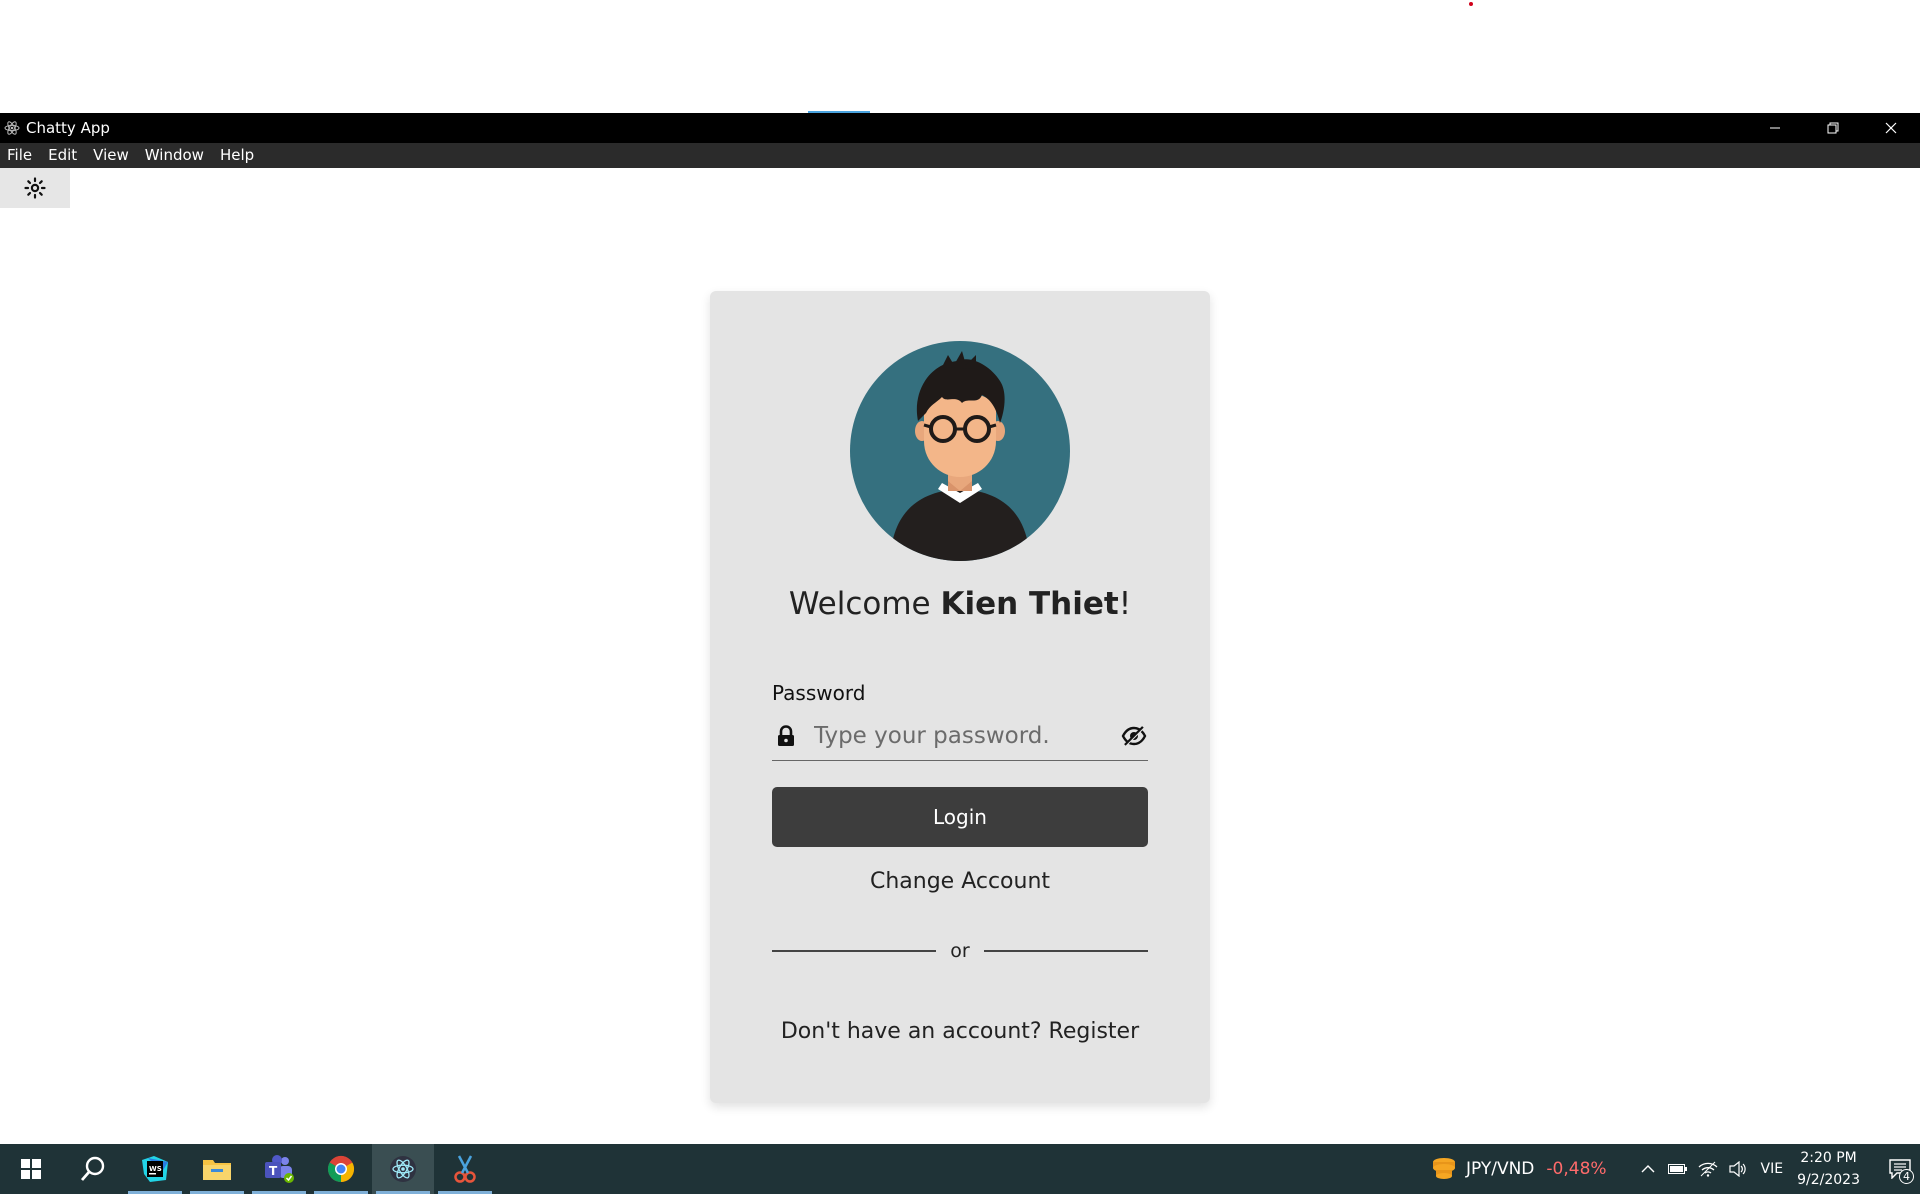 Image resolution: width=1920 pixels, height=1194 pixels. I want to click on ticker-change: -0,48%, so click(1576, 1169).